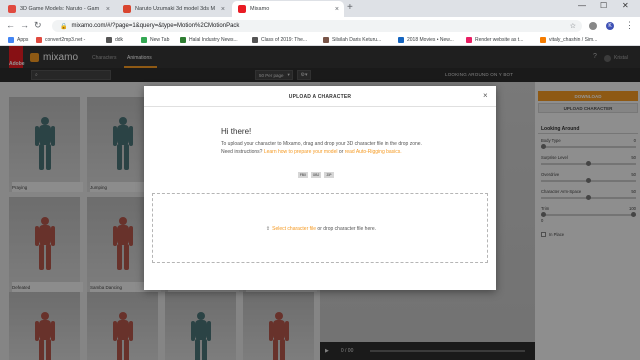 Image resolution: width=640 pixels, height=360 pixels. What do you see at coordinates (582, 5) in the screenshot?
I see `minimize-icon: —` at bounding box center [582, 5].